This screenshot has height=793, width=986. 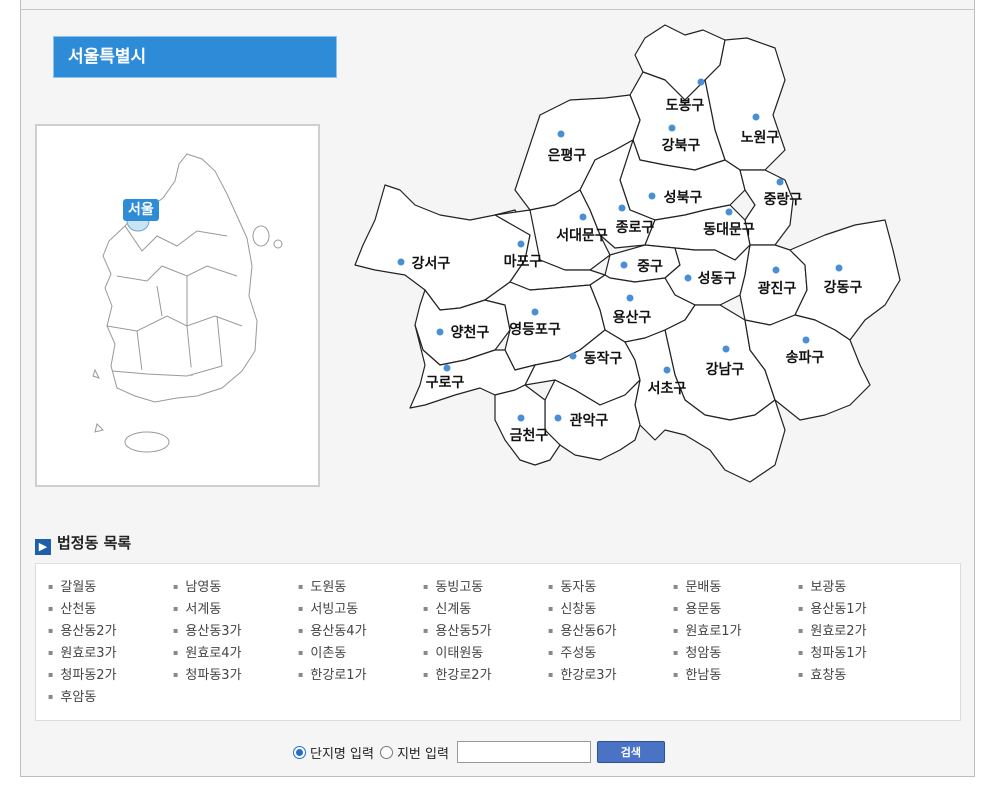 I want to click on district-label: 은평구, so click(x=567, y=155).